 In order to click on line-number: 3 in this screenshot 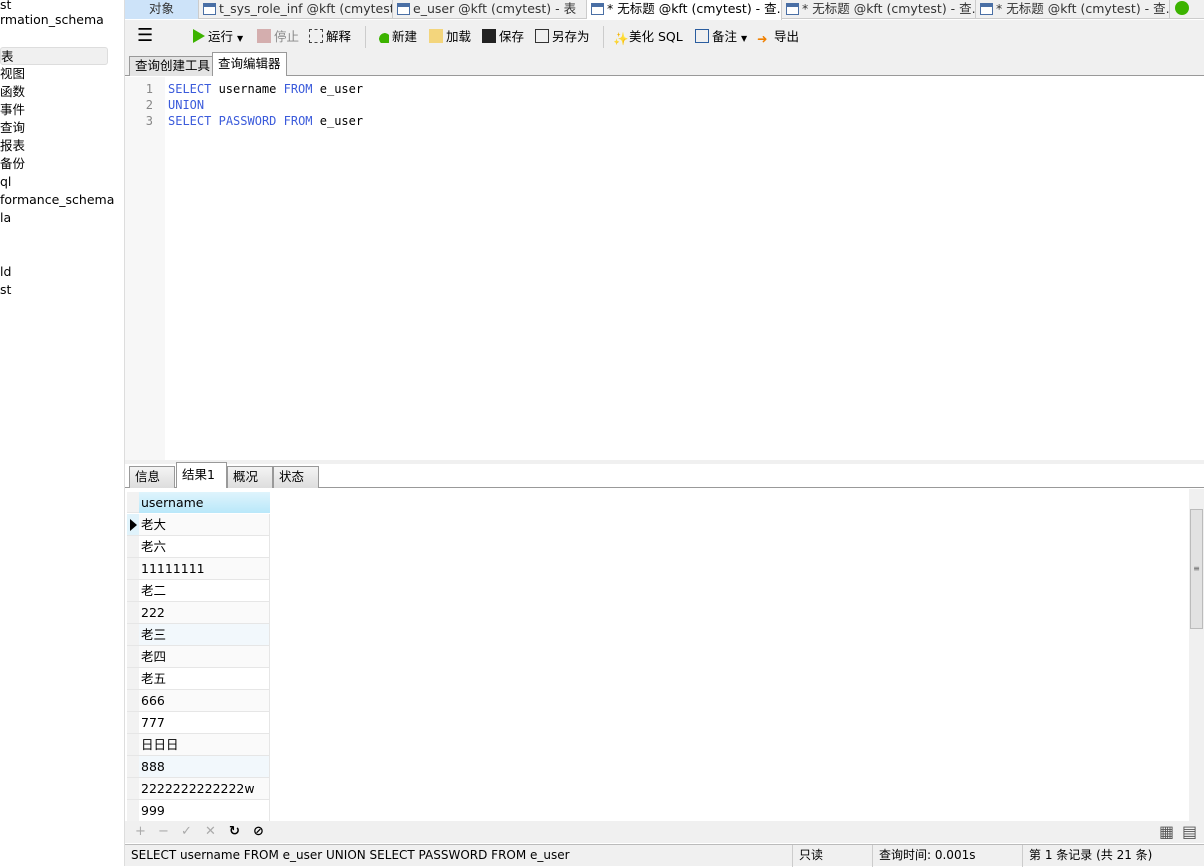, I will do `click(149, 121)`.